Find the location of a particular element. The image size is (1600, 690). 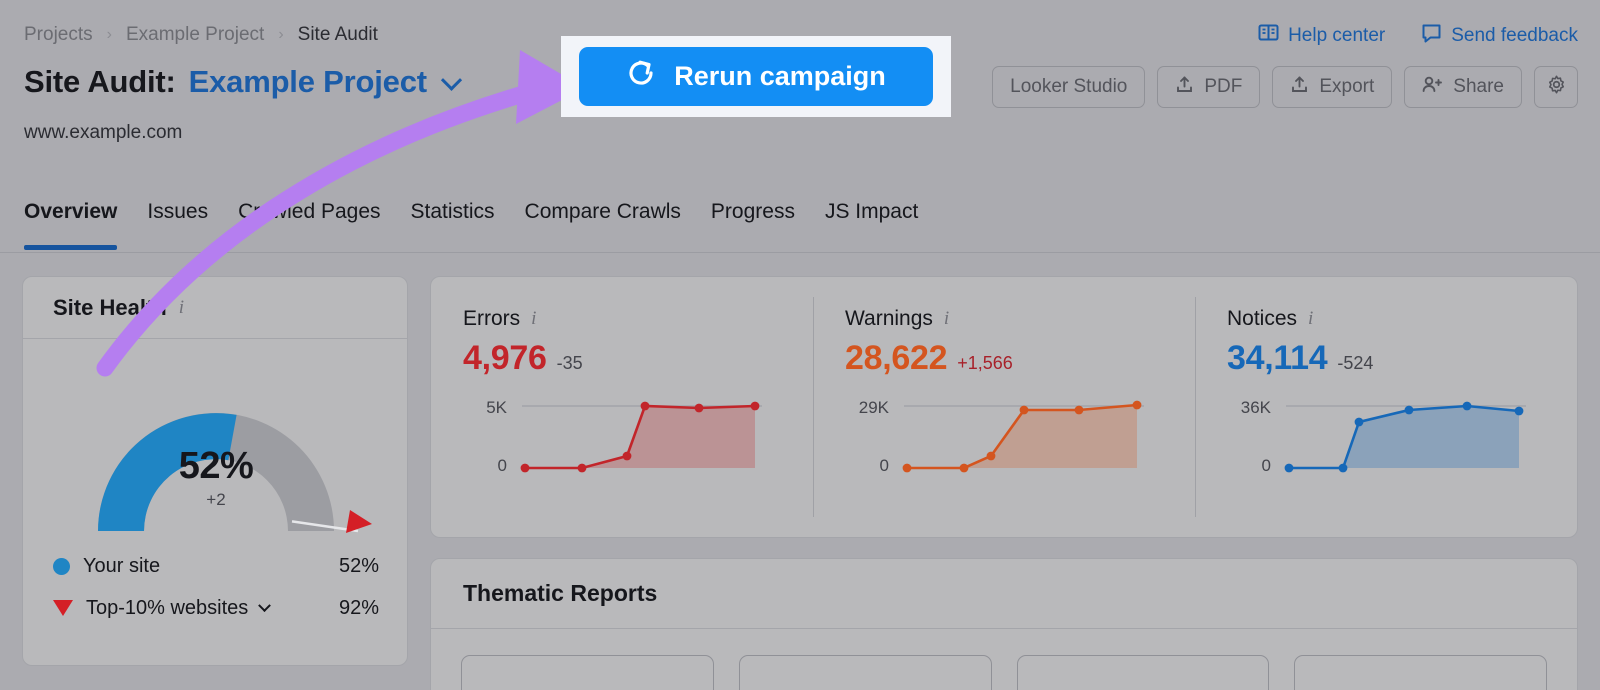

site-health-gauge-center: 52% +2 is located at coordinates (216, 477).